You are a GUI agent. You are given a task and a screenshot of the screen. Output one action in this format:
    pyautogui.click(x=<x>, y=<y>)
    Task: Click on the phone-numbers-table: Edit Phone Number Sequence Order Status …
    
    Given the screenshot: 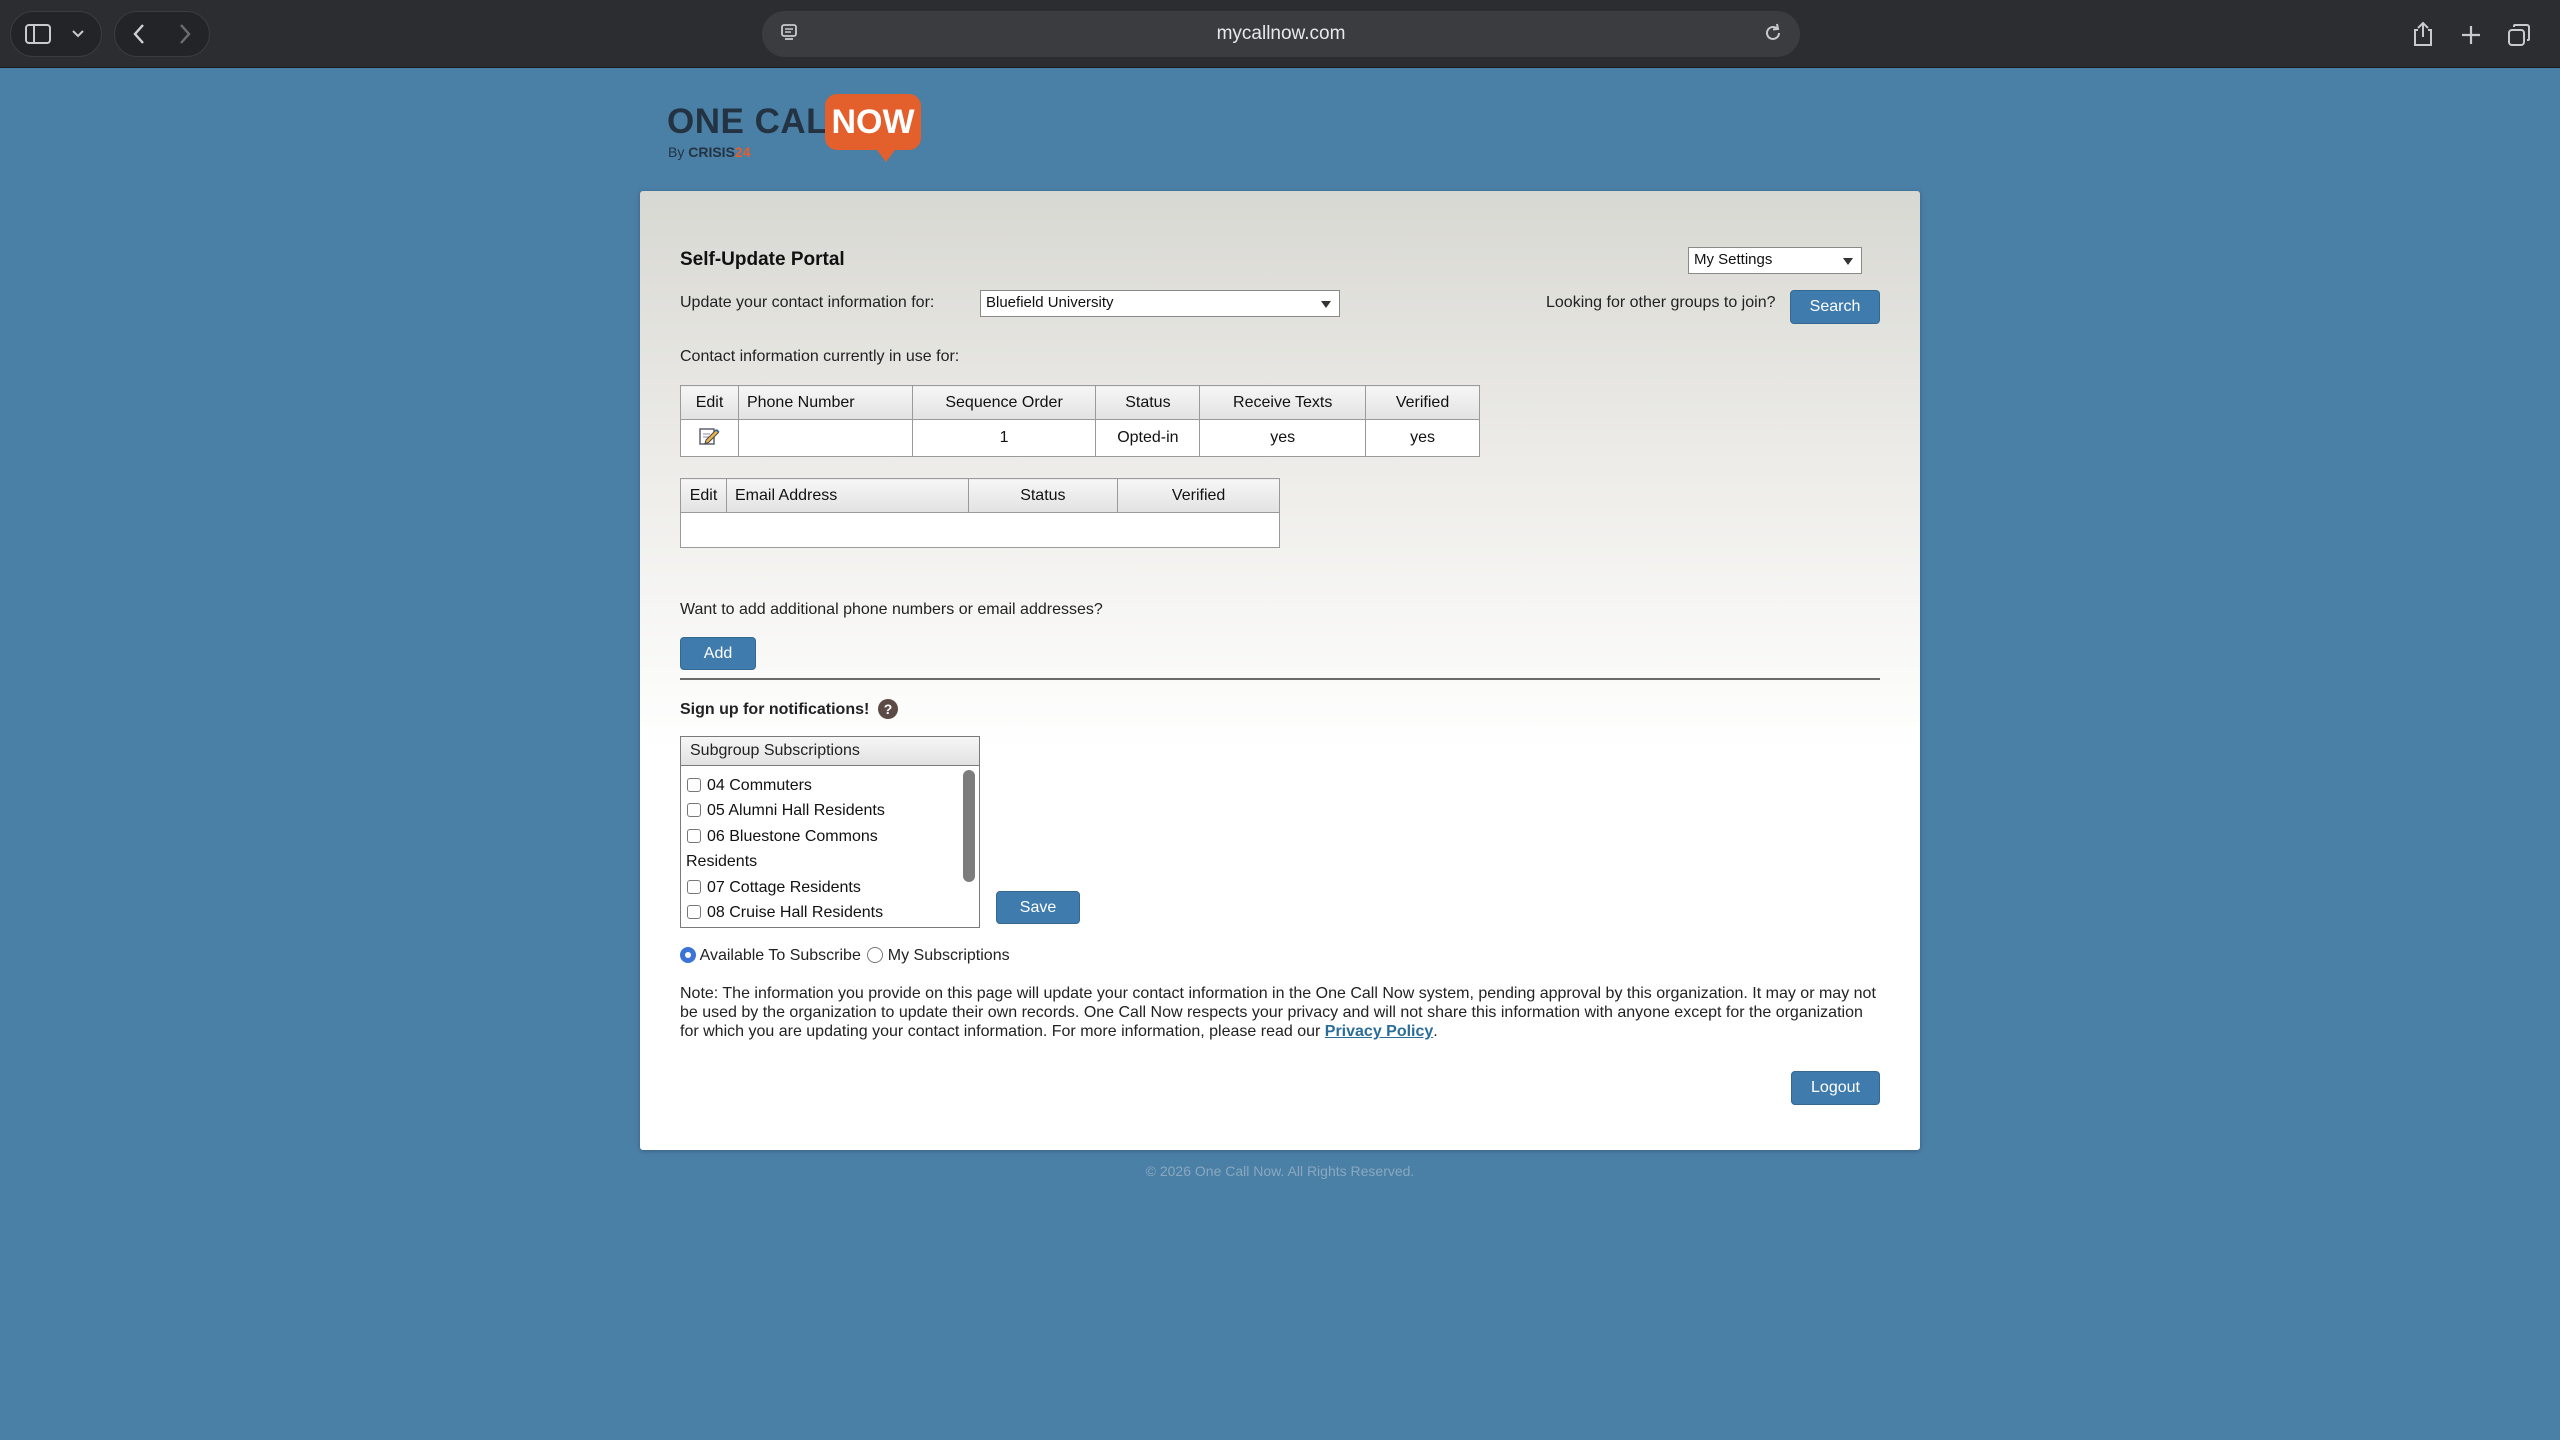 What is the action you would take?
    pyautogui.click(x=1080, y=421)
    